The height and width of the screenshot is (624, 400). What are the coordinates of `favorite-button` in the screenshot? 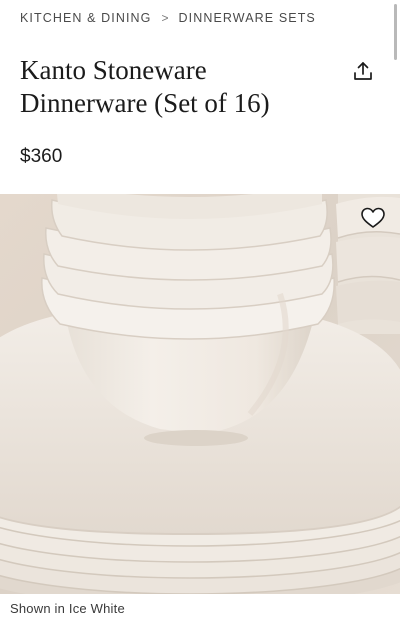 It's located at (373, 218).